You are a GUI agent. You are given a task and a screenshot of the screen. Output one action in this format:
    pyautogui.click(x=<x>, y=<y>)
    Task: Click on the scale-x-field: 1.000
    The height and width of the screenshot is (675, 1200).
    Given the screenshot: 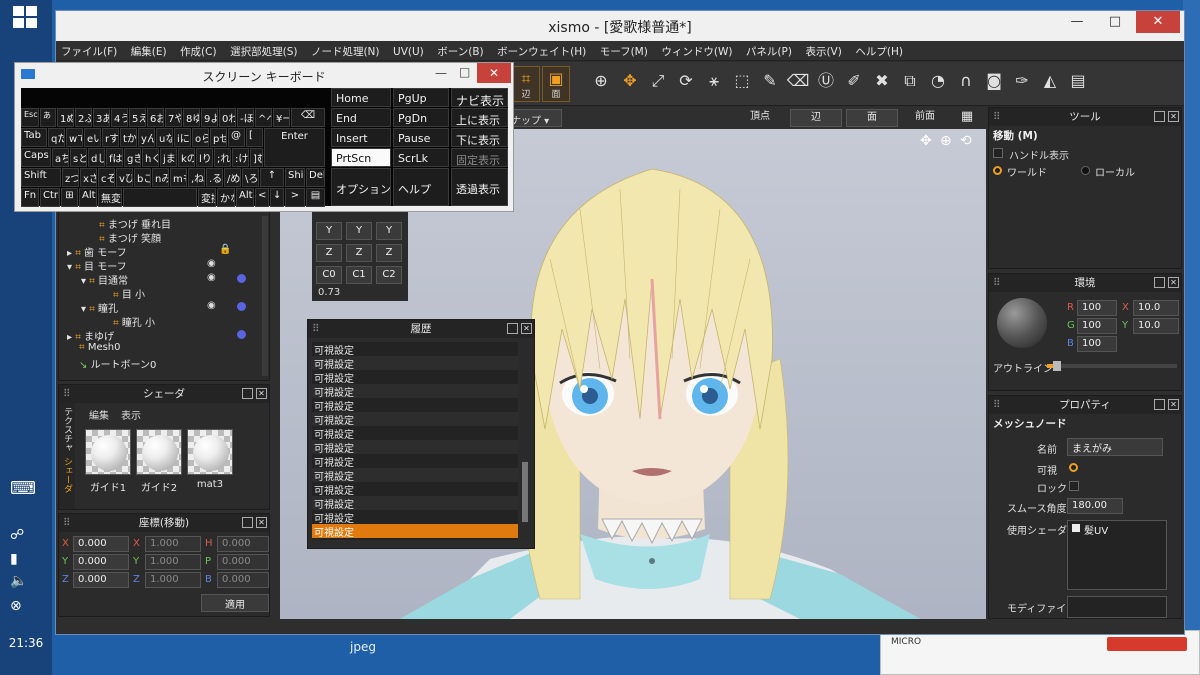 What is the action you would take?
    pyautogui.click(x=173, y=544)
    